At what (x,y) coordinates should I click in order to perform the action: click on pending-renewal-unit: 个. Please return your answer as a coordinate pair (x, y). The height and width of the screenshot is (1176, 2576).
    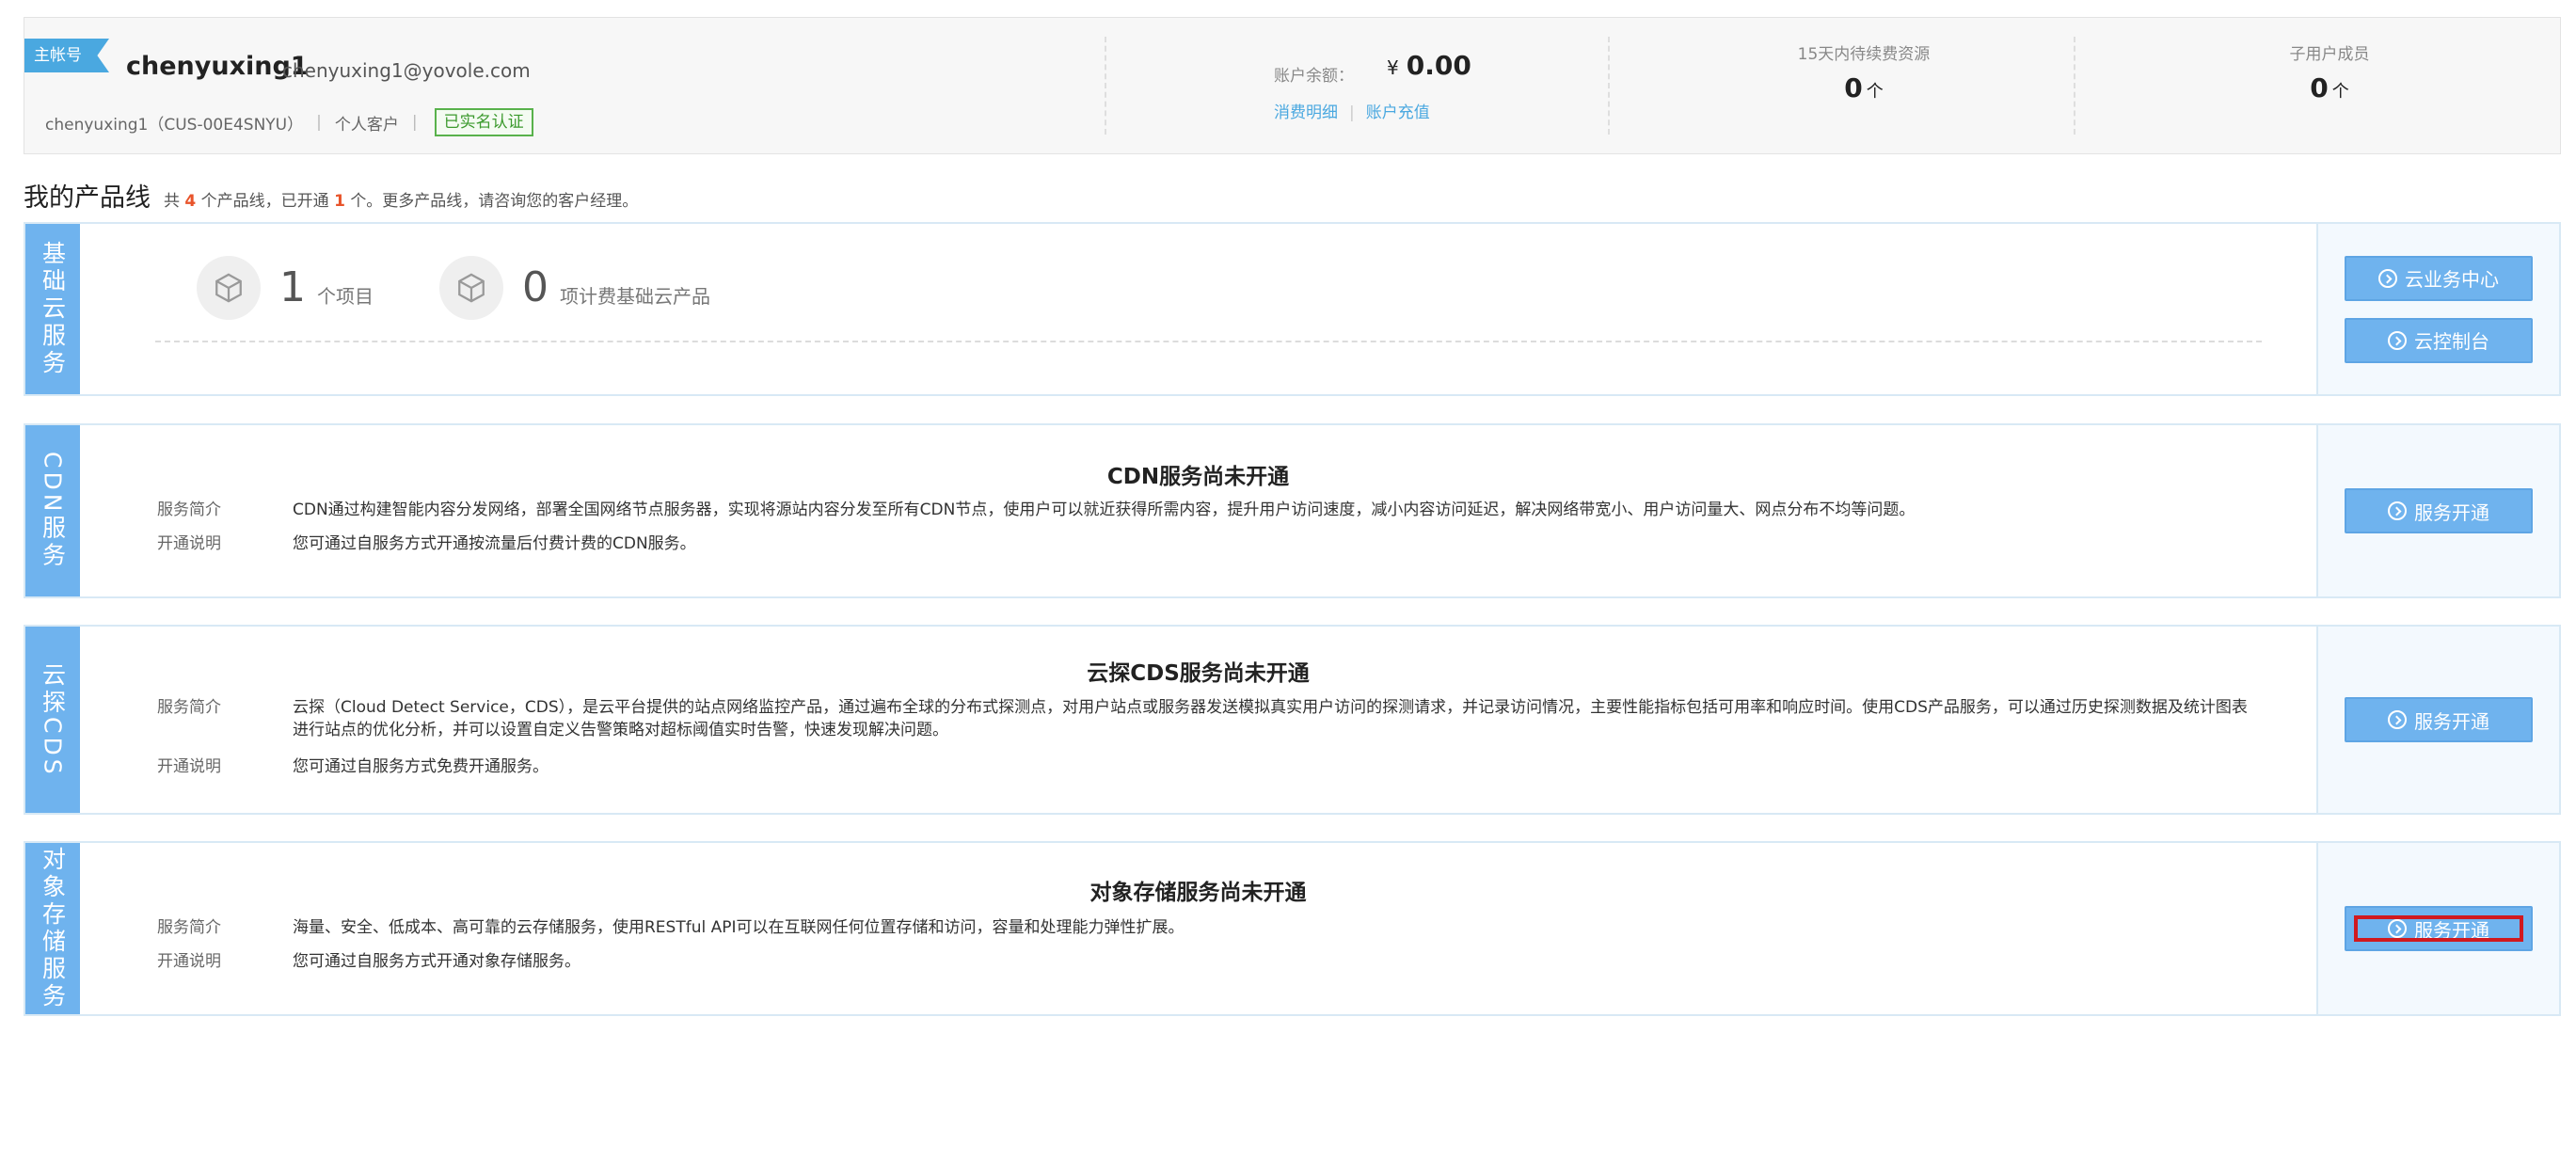
    Looking at the image, I should click on (1875, 92).